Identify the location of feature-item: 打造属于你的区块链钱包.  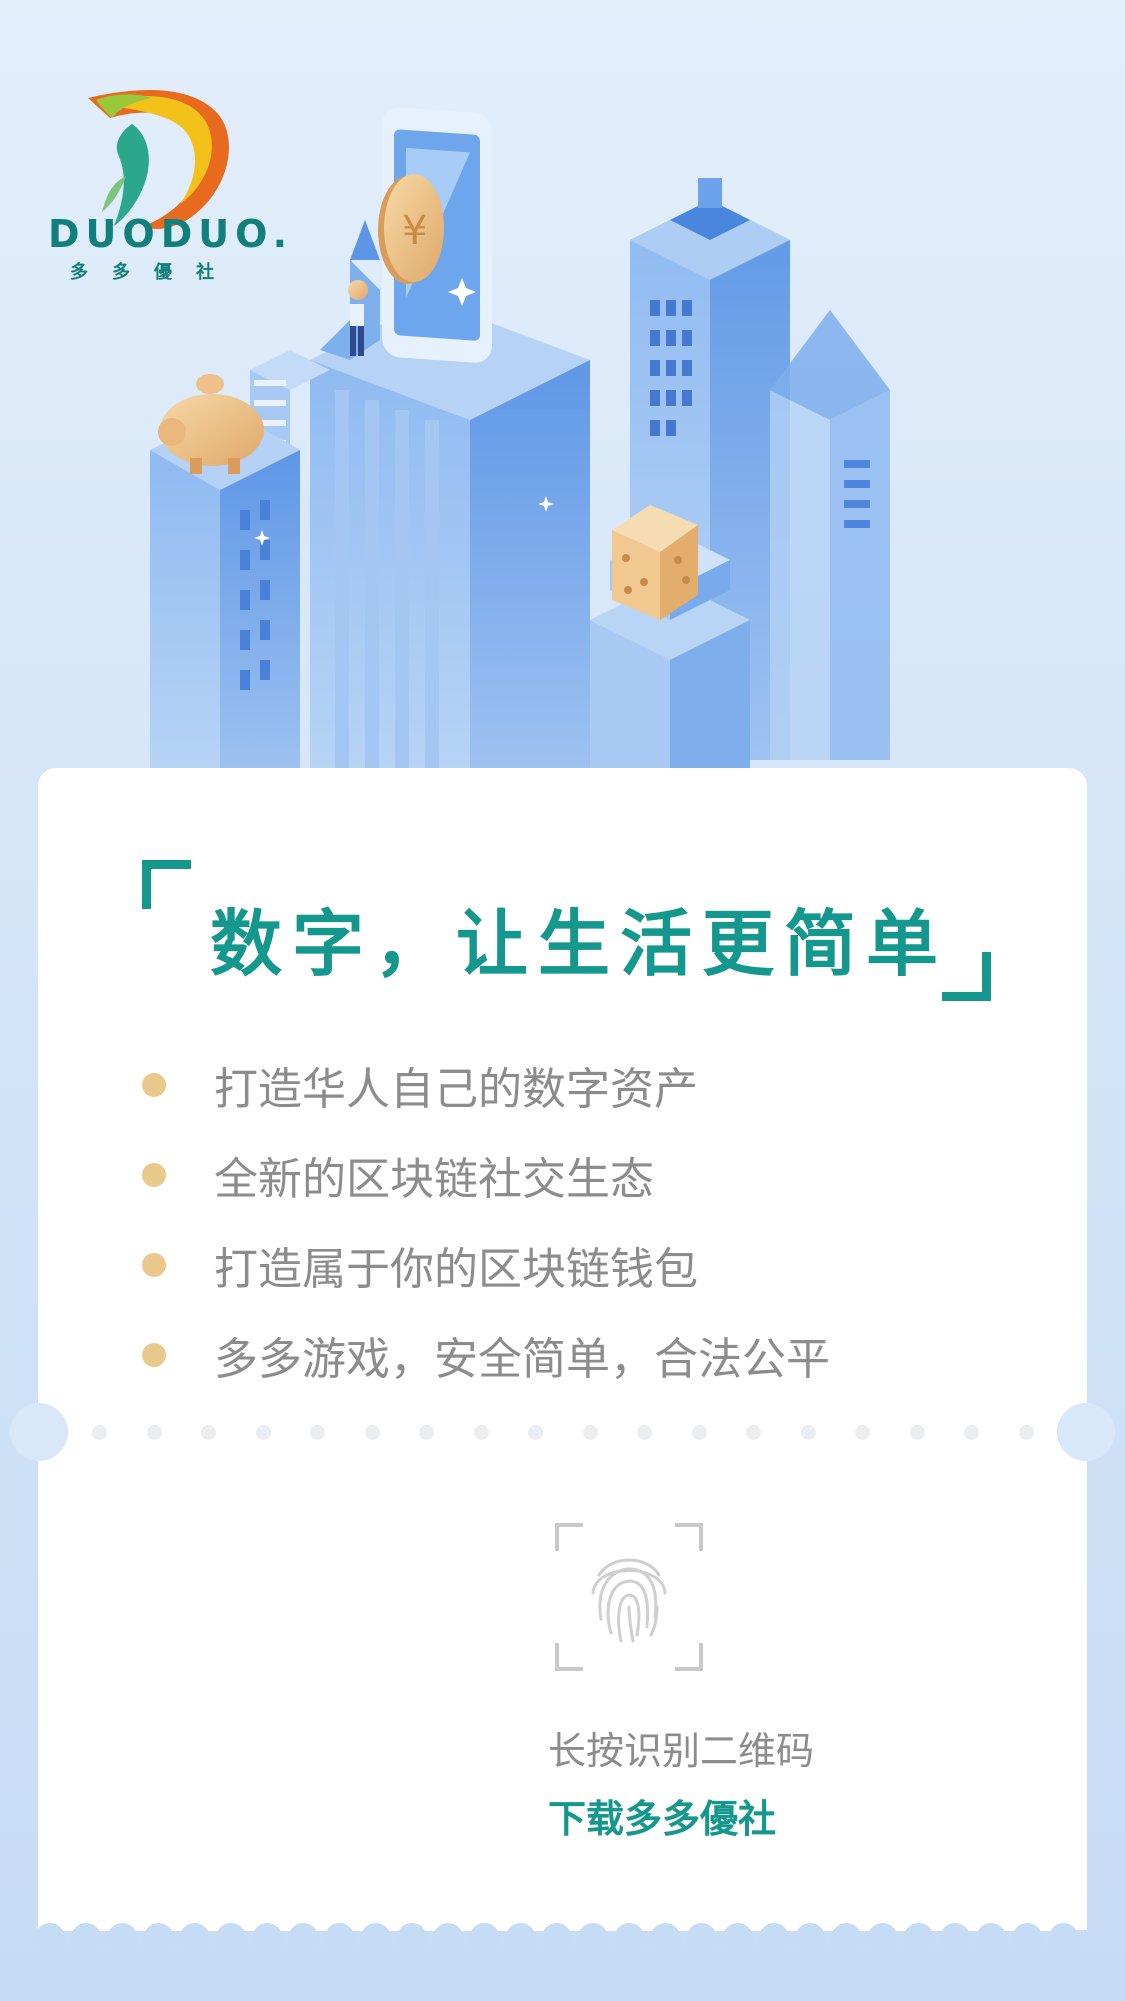
(486, 1265).